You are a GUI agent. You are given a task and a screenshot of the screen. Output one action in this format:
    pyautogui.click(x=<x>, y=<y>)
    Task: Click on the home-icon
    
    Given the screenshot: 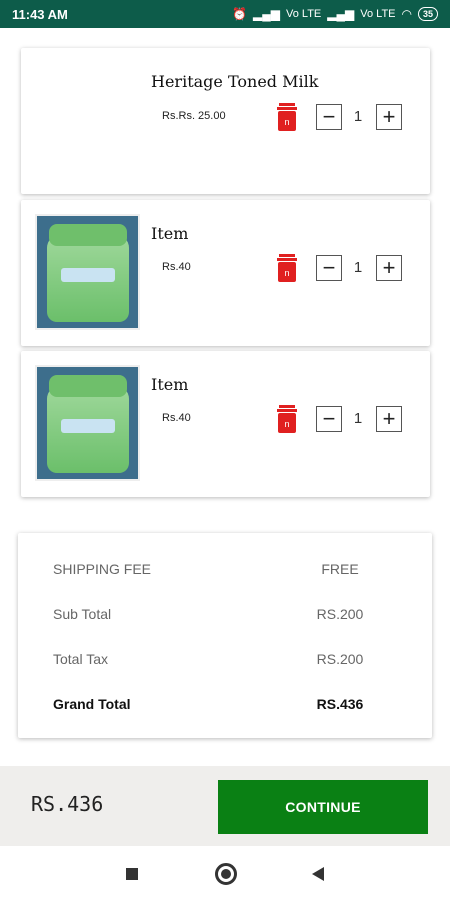 What is the action you would take?
    pyautogui.click(x=226, y=874)
    